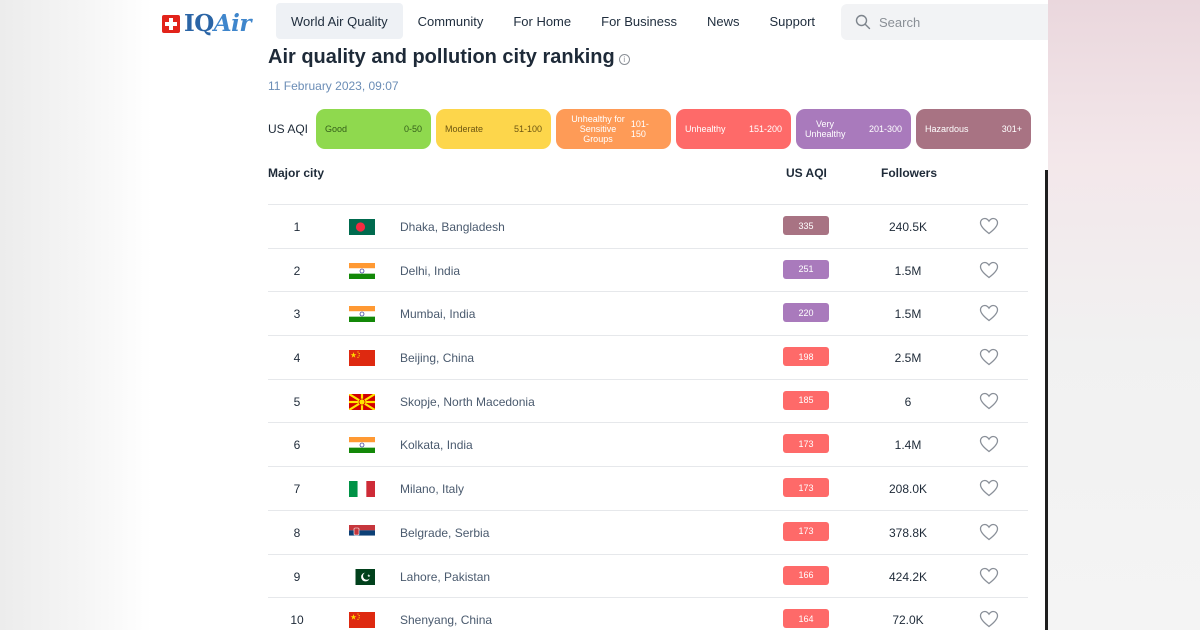 This screenshot has height=630, width=1200. Describe the element at coordinates (648, 444) in the screenshot. I see `table-row: 6 Kolkata, India 173 1.4M` at that location.